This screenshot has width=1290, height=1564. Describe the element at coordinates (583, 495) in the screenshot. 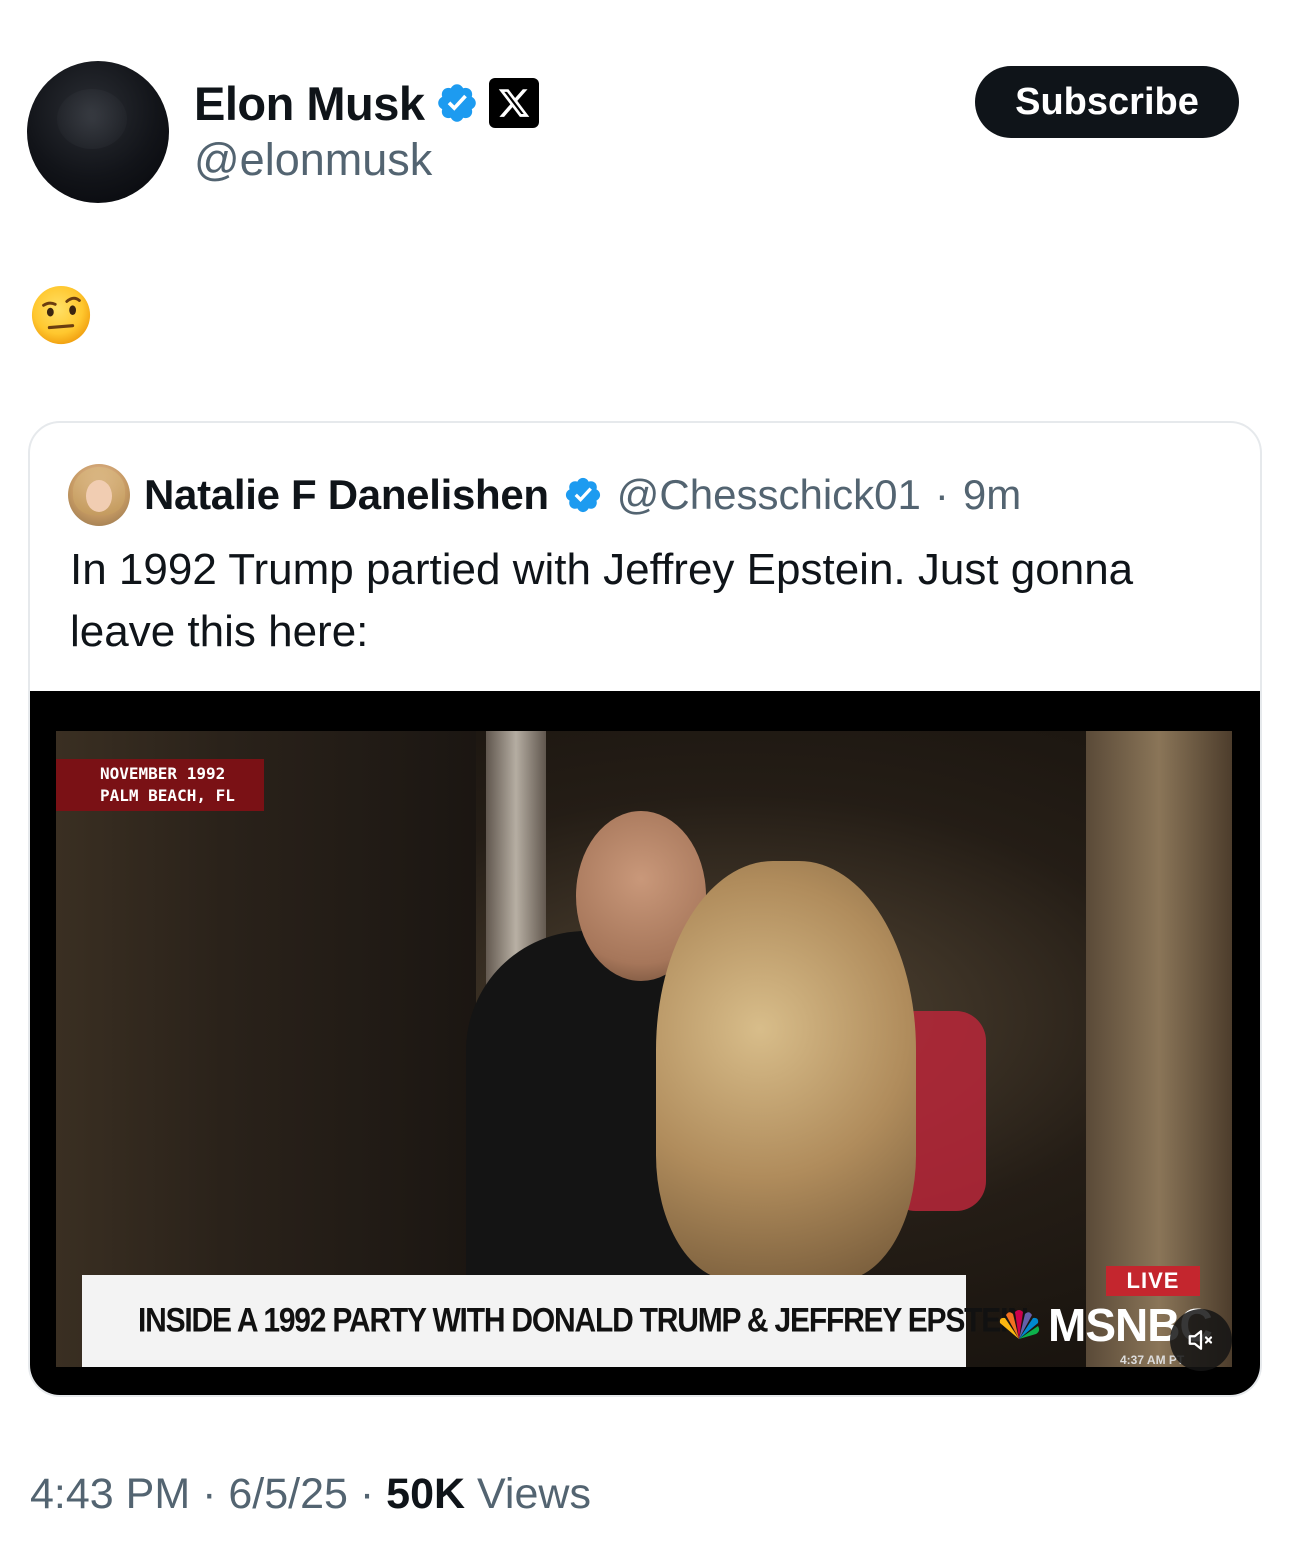

I see `quoted-verified-badge-icon` at that location.